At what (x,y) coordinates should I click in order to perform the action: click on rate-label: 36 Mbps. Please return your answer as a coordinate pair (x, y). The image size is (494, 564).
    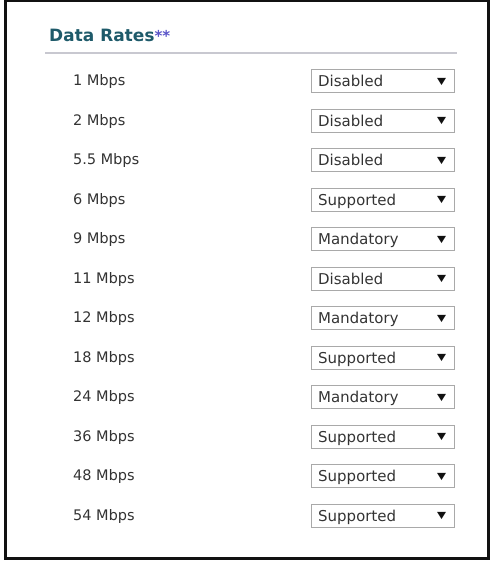
    Looking at the image, I should click on (104, 436).